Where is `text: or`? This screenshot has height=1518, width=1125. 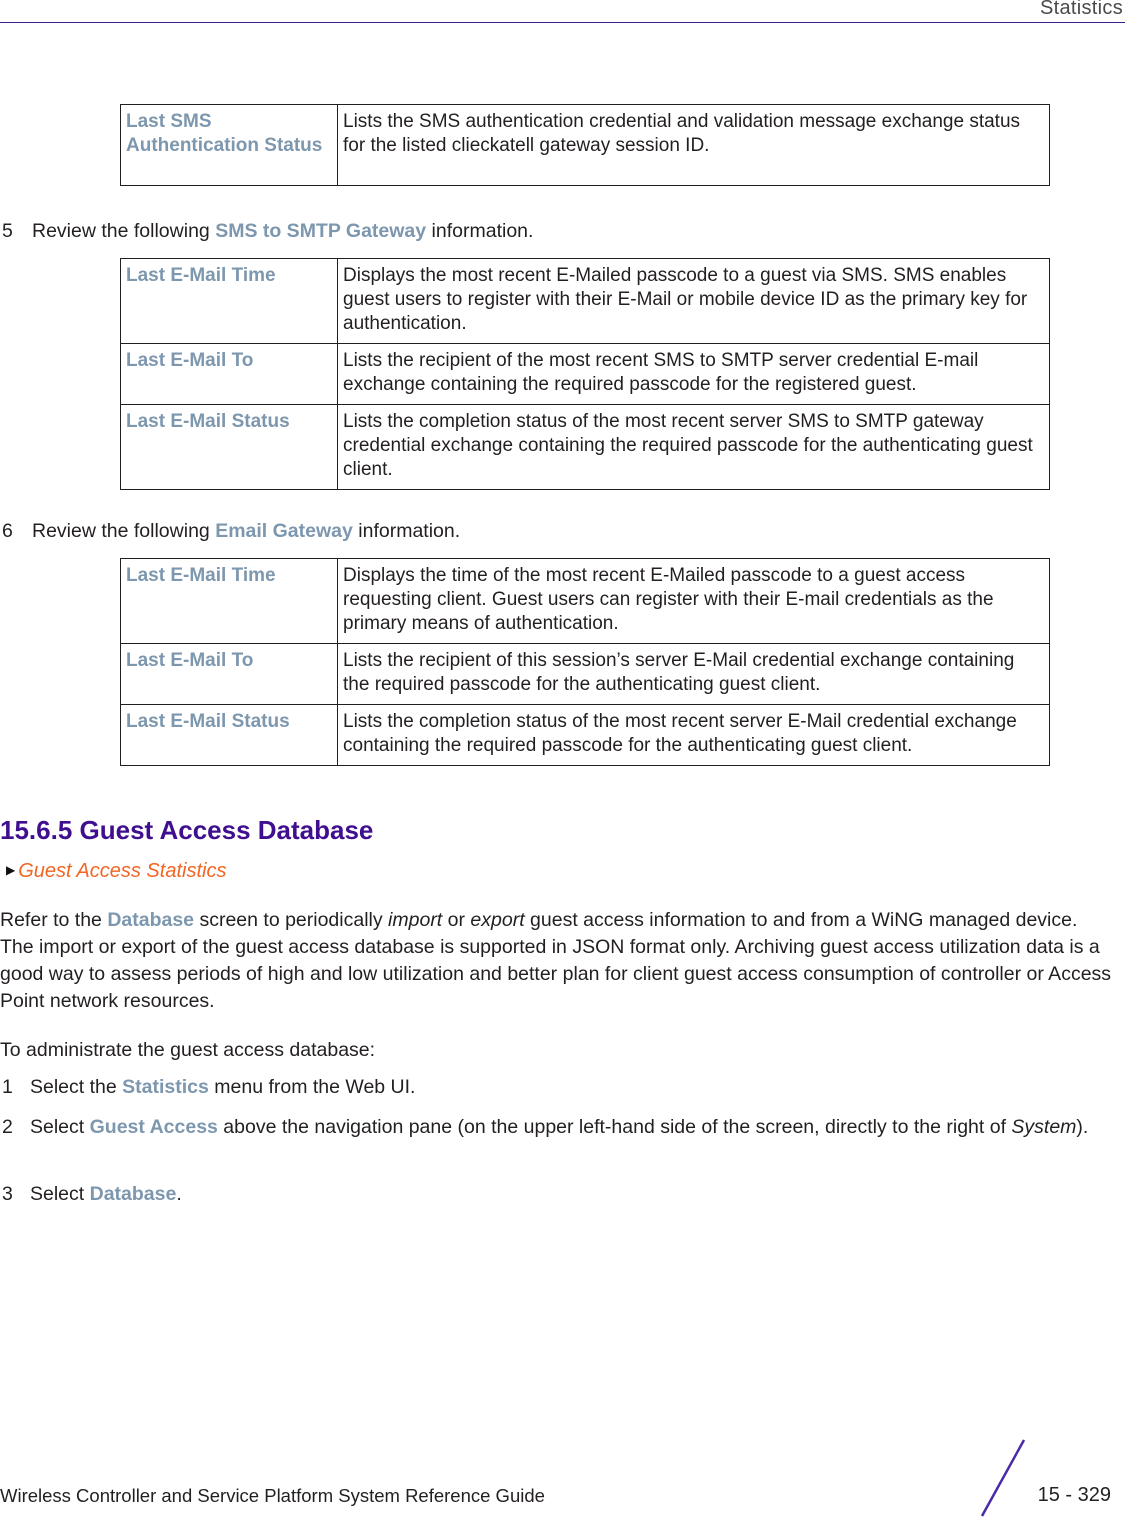
text: or is located at coordinates (456, 920).